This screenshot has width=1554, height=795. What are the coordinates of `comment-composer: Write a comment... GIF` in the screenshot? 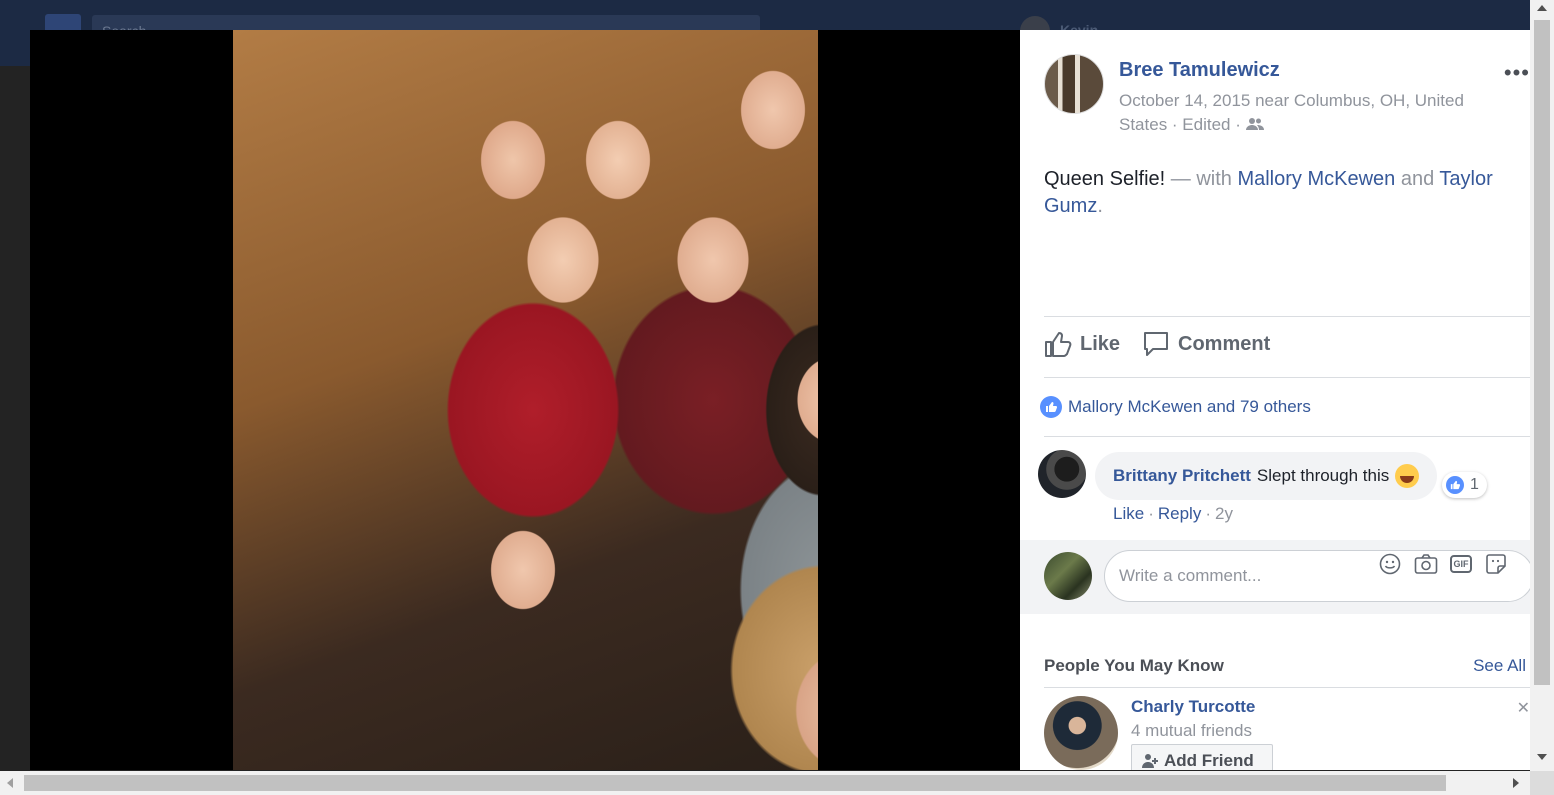 It's located at (1275, 577).